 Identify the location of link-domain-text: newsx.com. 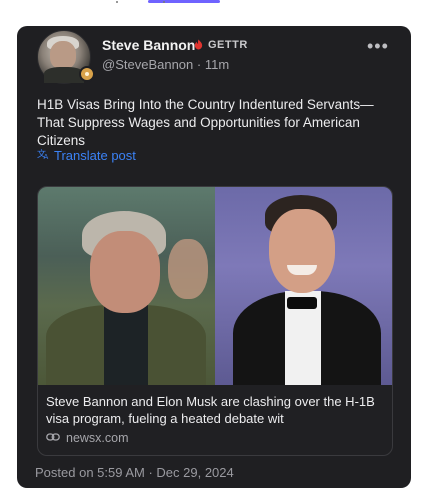
(97, 438).